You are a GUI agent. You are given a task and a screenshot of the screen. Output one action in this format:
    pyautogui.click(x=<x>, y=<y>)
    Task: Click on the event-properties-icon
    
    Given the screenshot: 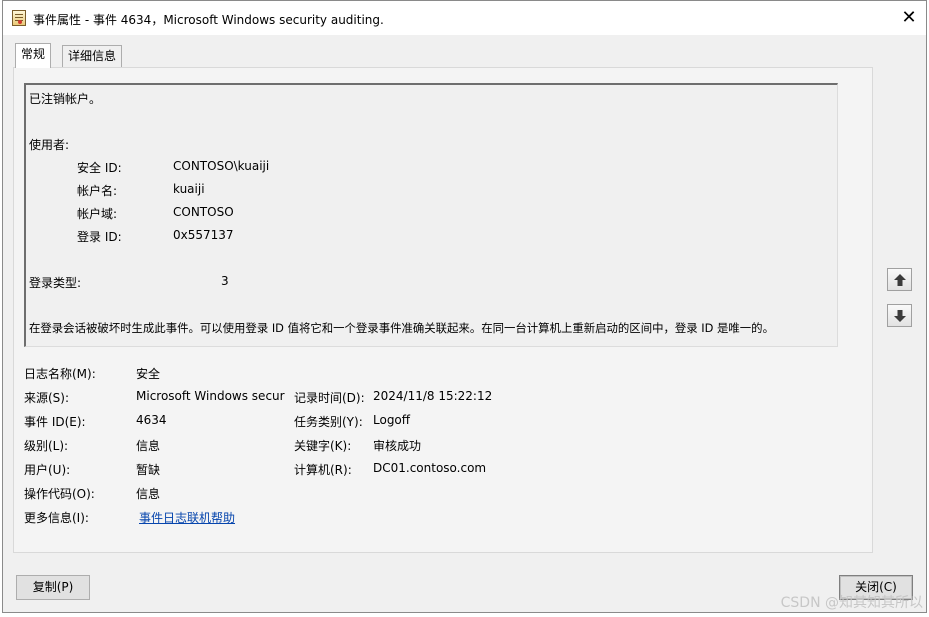 What is the action you would take?
    pyautogui.click(x=19, y=18)
    